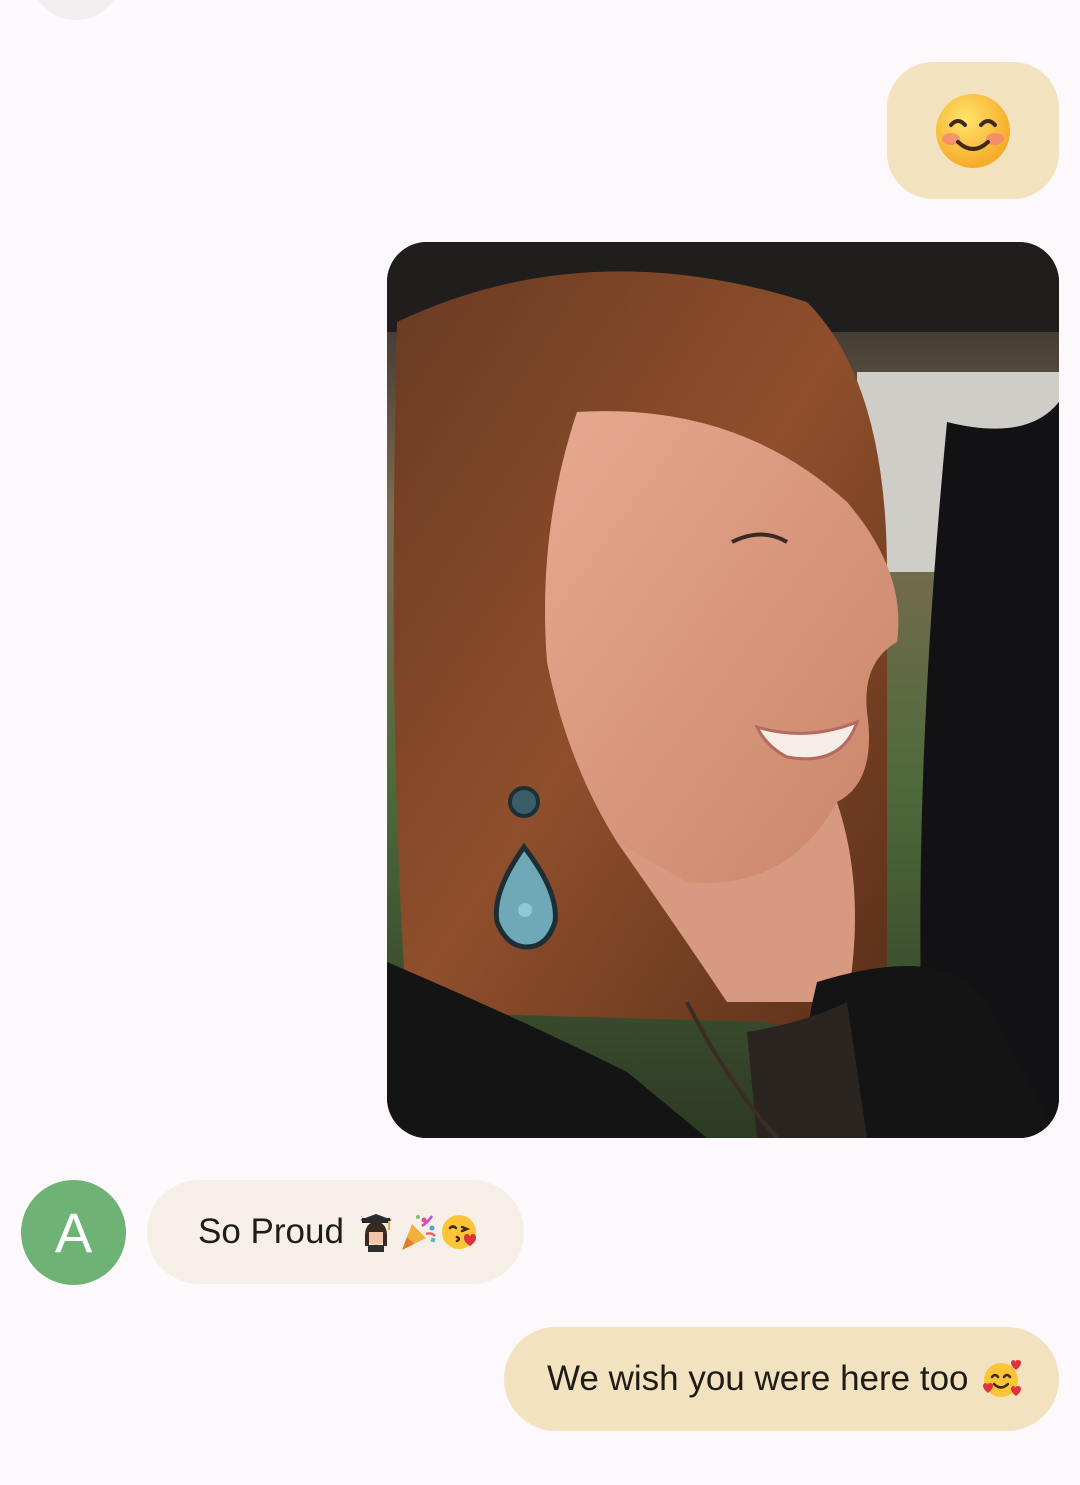 This screenshot has height=1485, width=1080. What do you see at coordinates (76, 10) in the screenshot?
I see `avatar-partial` at bounding box center [76, 10].